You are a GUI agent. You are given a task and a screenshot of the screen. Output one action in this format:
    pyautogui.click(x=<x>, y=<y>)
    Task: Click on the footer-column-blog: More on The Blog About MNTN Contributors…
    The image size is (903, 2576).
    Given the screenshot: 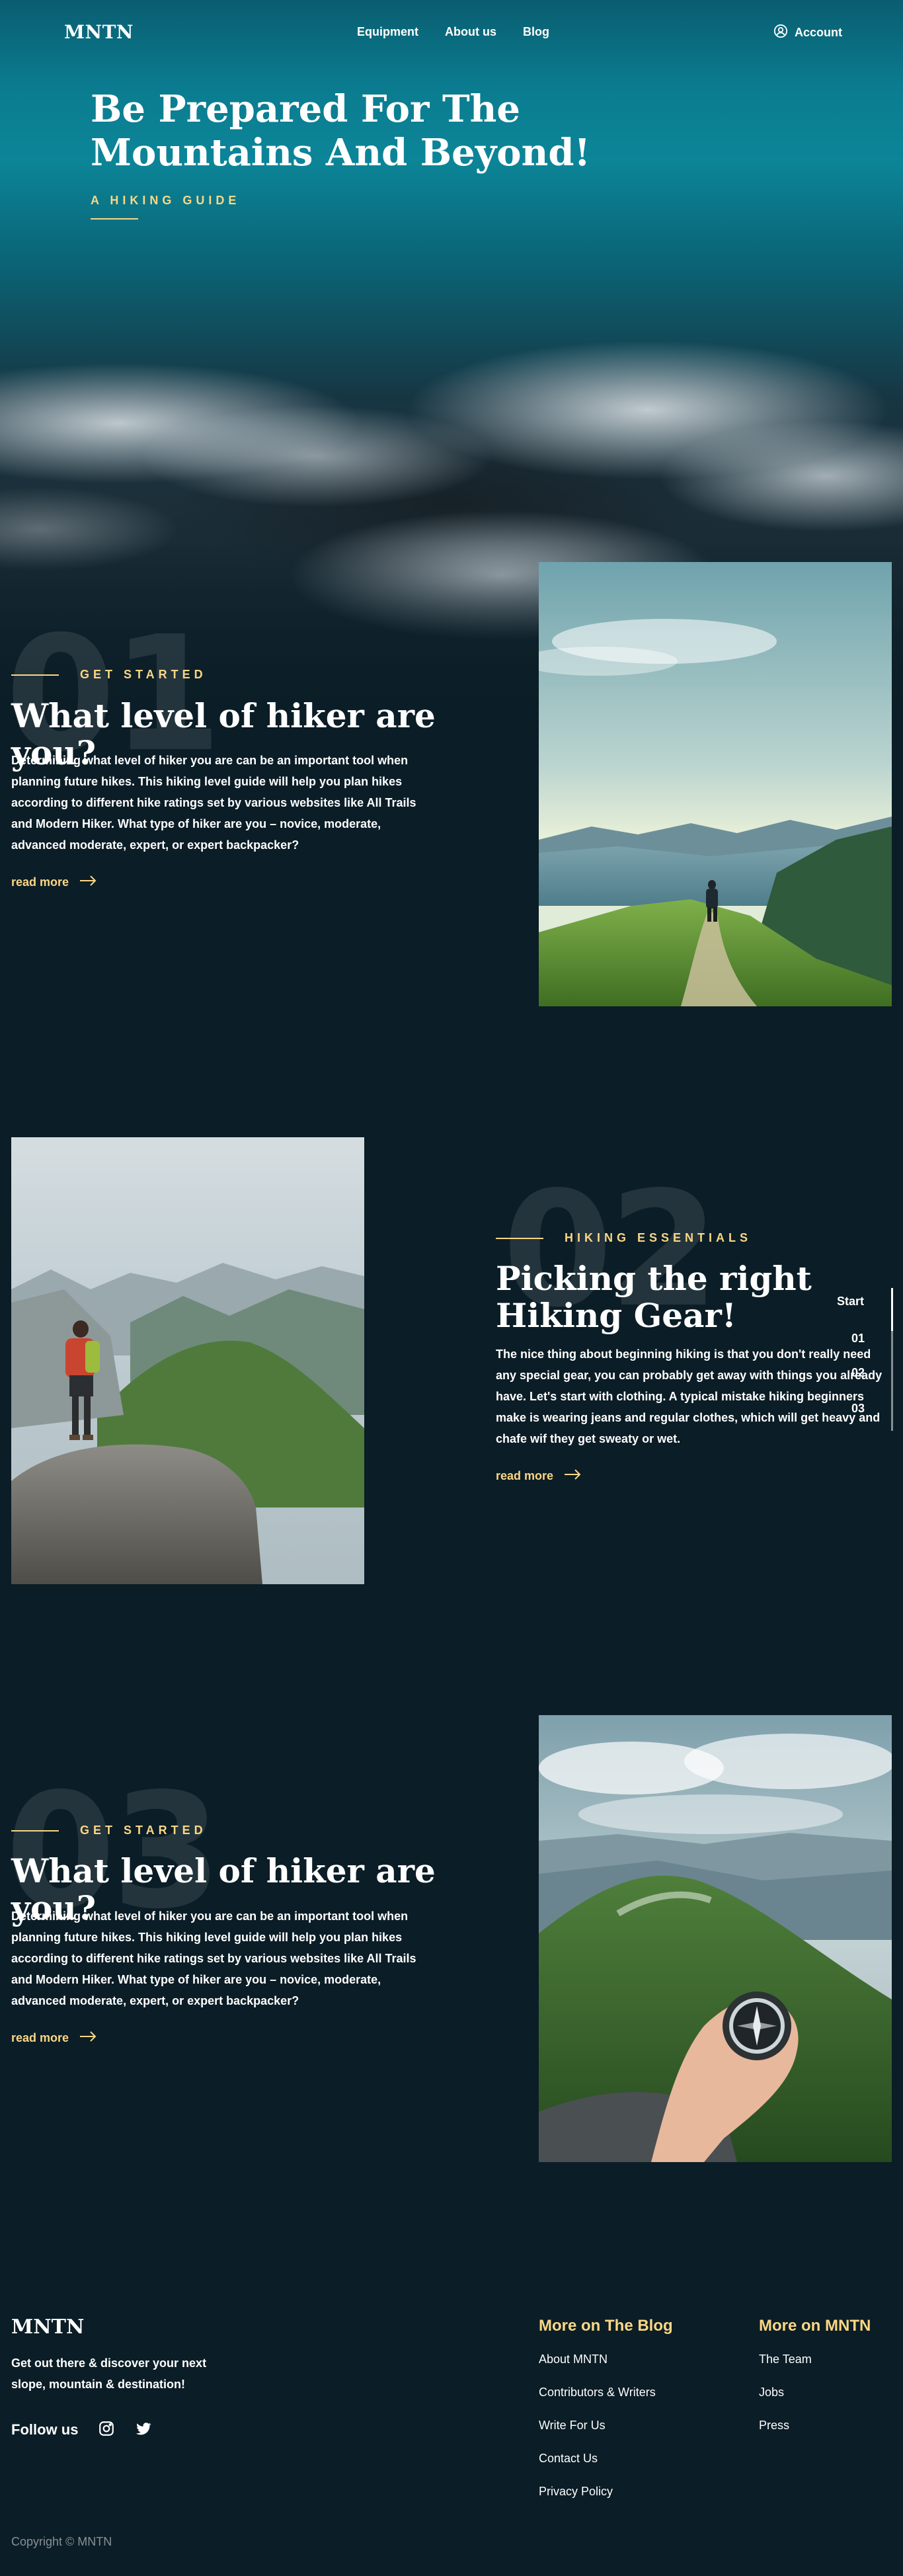 What is the action you would take?
    pyautogui.click(x=606, y=2416)
    